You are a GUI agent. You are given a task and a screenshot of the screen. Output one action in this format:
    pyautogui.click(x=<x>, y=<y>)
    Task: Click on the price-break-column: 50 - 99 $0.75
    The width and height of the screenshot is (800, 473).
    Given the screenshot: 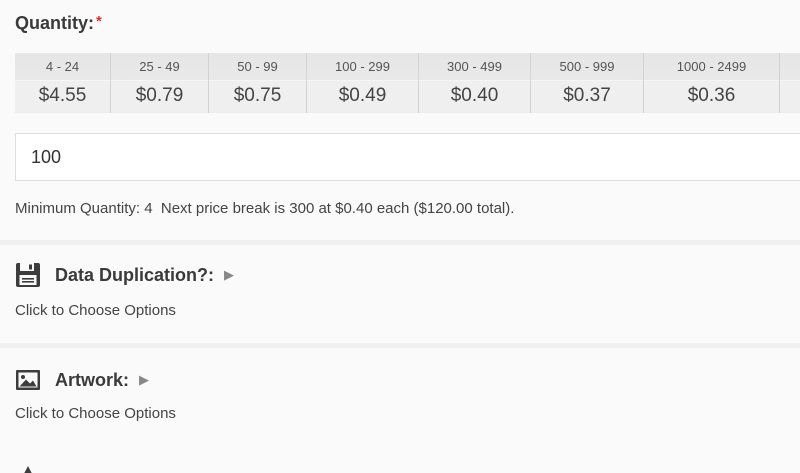 What is the action you would take?
    pyautogui.click(x=258, y=83)
    